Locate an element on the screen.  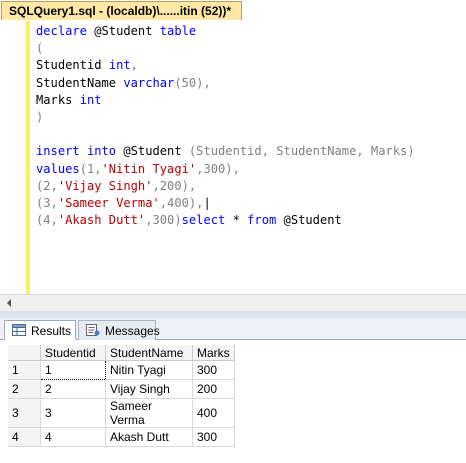
code-line-12: (4,'Akash Dutt',300) is located at coordinates (109, 220).